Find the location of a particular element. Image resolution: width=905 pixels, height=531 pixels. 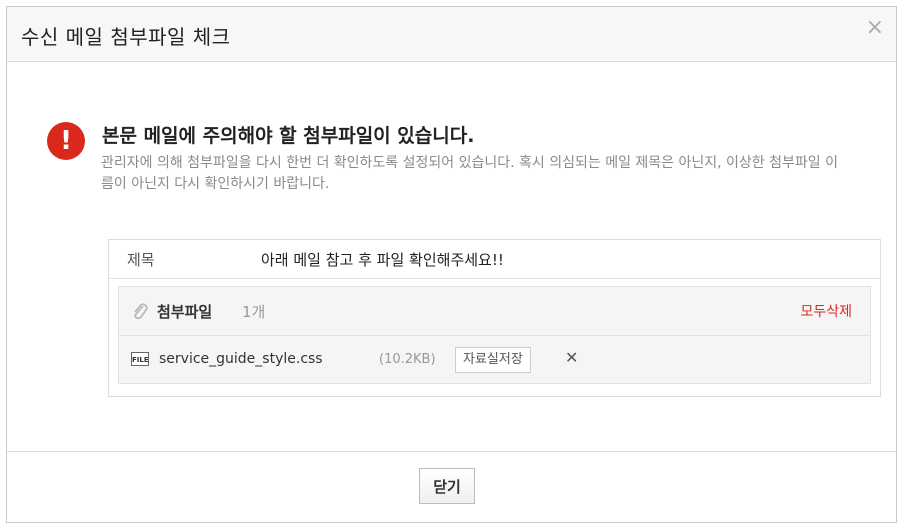

subject-row: 제목 아래 메일 참고 후 파일 확인해주세요!! is located at coordinates (494, 259).